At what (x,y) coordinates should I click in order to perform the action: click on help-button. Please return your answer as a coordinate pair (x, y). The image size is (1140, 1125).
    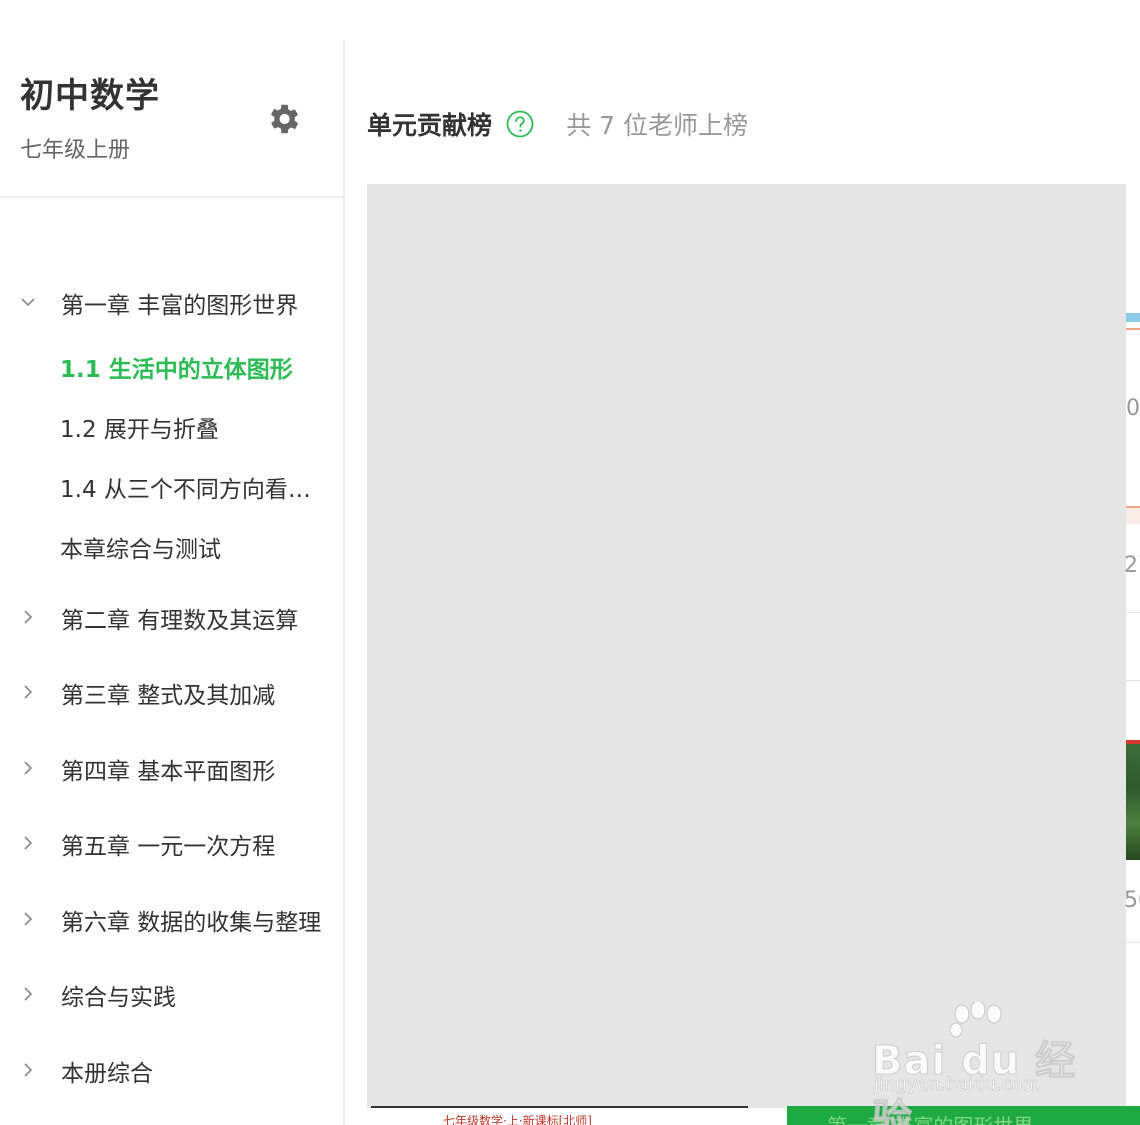
    Looking at the image, I should click on (520, 124).